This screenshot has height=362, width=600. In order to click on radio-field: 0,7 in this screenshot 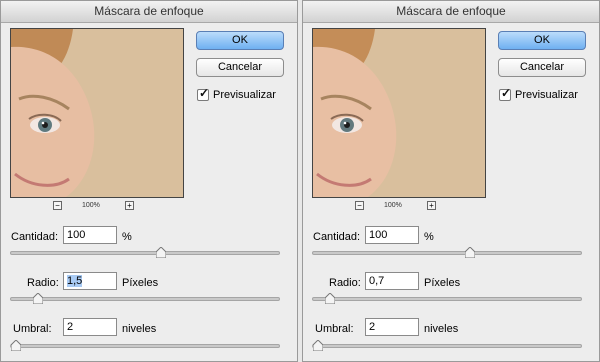, I will do `click(392, 281)`.